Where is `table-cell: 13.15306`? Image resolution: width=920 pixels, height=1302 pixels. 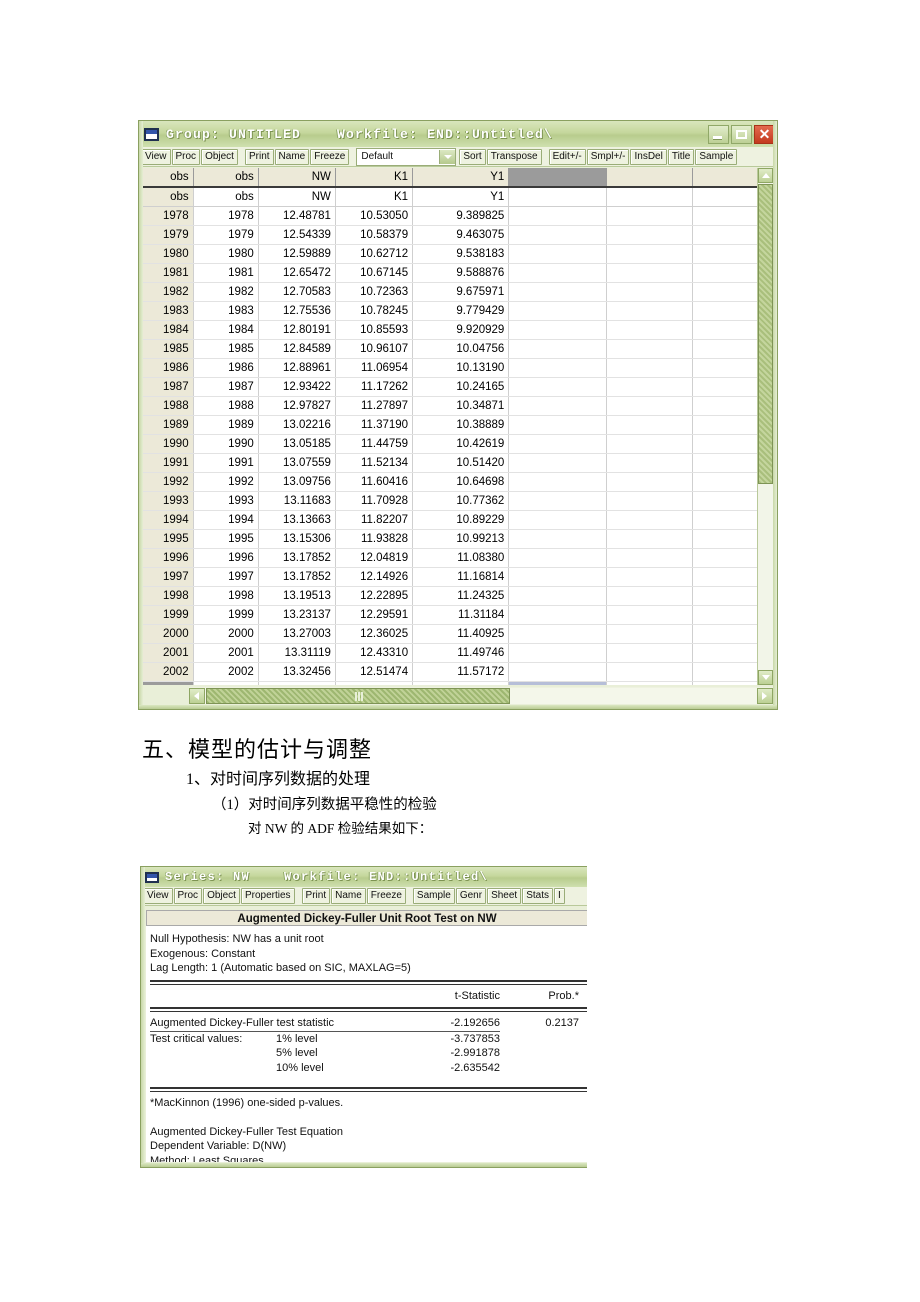
table-cell: 13.15306 is located at coordinates (297, 539).